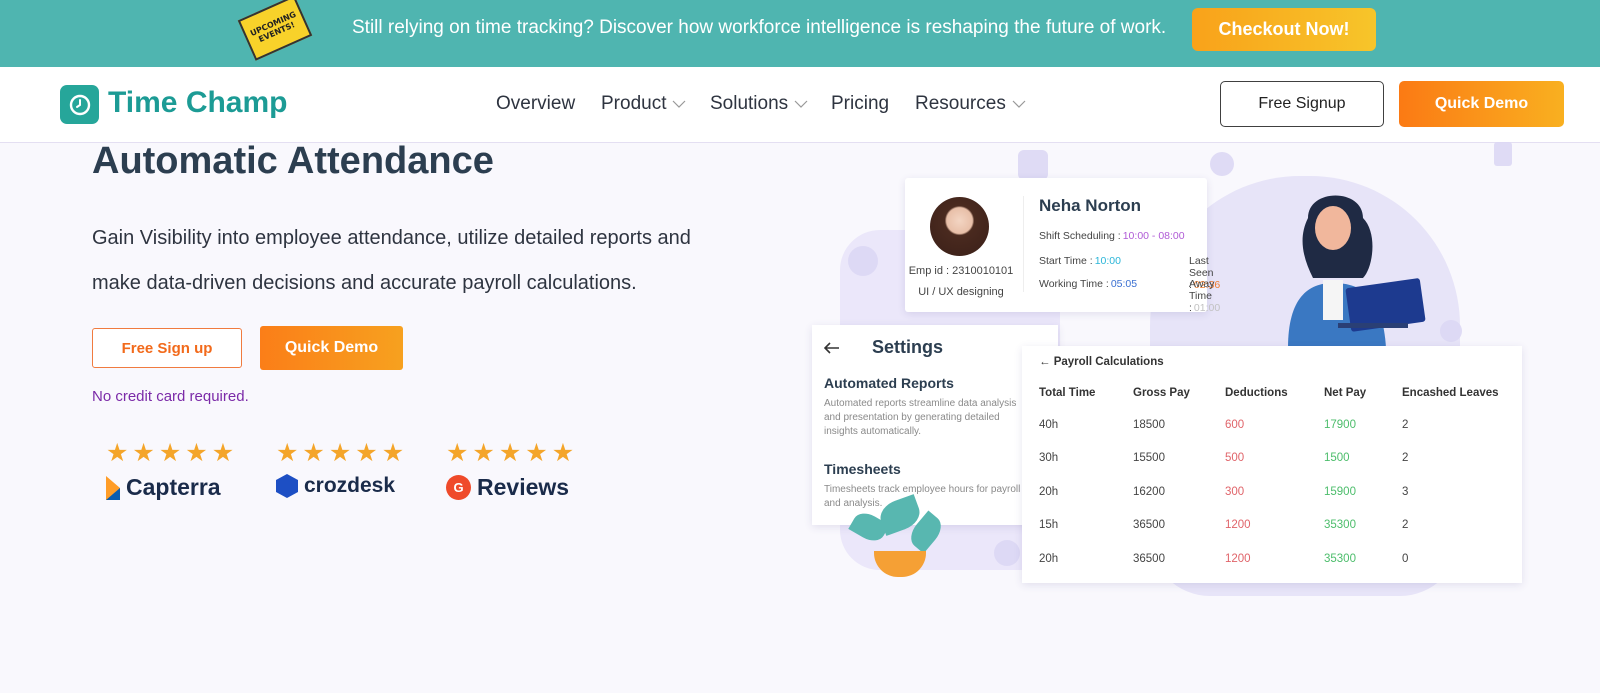 The width and height of the screenshot is (1600, 693). I want to click on automated-reports-title: Automated Reports, so click(889, 383).